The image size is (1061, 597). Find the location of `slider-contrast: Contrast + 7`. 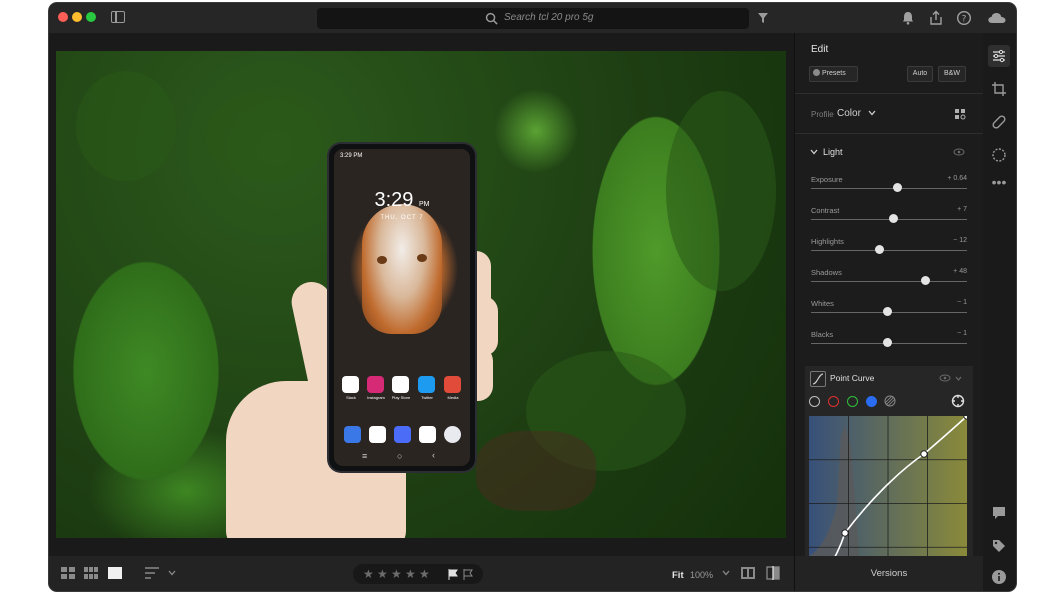

slider-contrast: Contrast + 7 is located at coordinates (889, 220).